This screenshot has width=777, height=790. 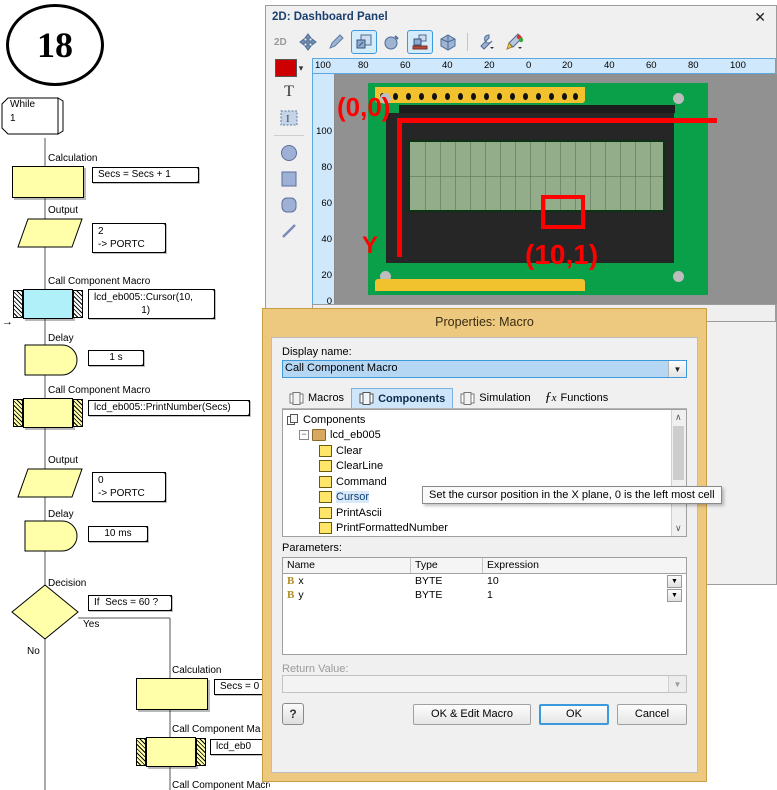 I want to click on h-tick: 60, so click(x=651, y=65).